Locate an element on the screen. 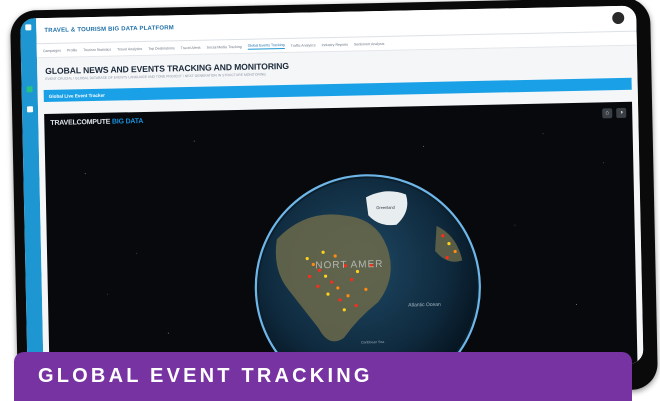 Image resolution: width=660 pixels, height=401 pixels. globe-label-greenland: Greenland is located at coordinates (385, 207).